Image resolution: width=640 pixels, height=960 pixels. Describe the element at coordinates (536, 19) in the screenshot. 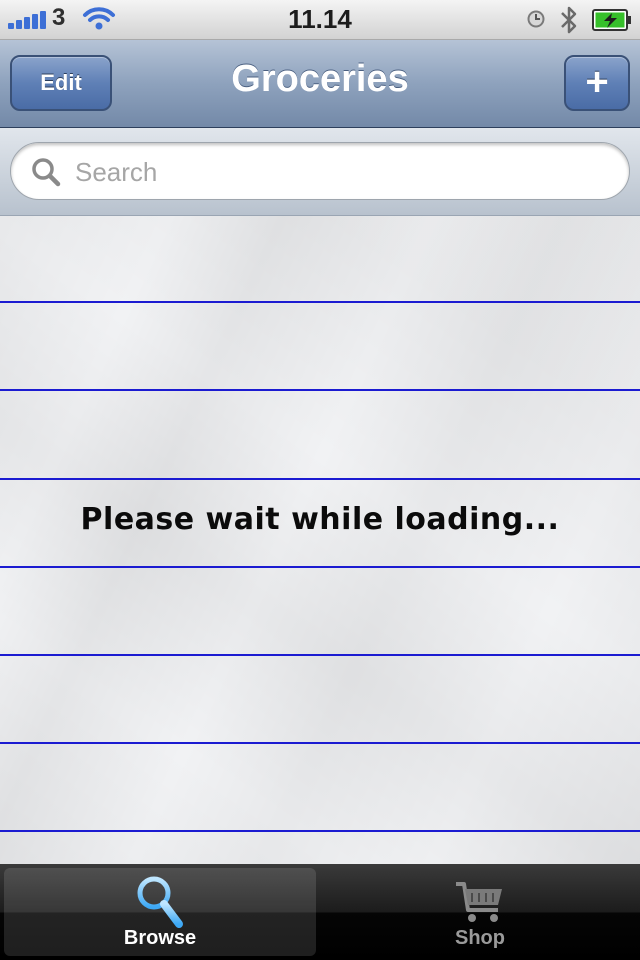

I see `alarm-icon` at that location.